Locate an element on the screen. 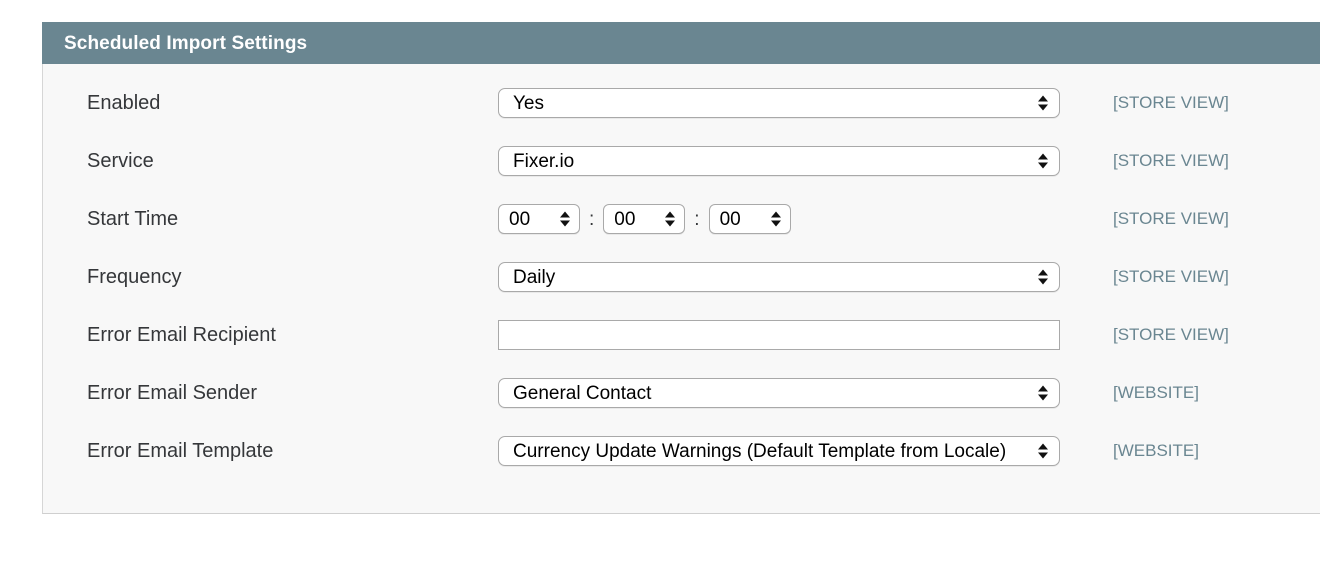  start-time-minutes-value: 00 is located at coordinates (625, 219).